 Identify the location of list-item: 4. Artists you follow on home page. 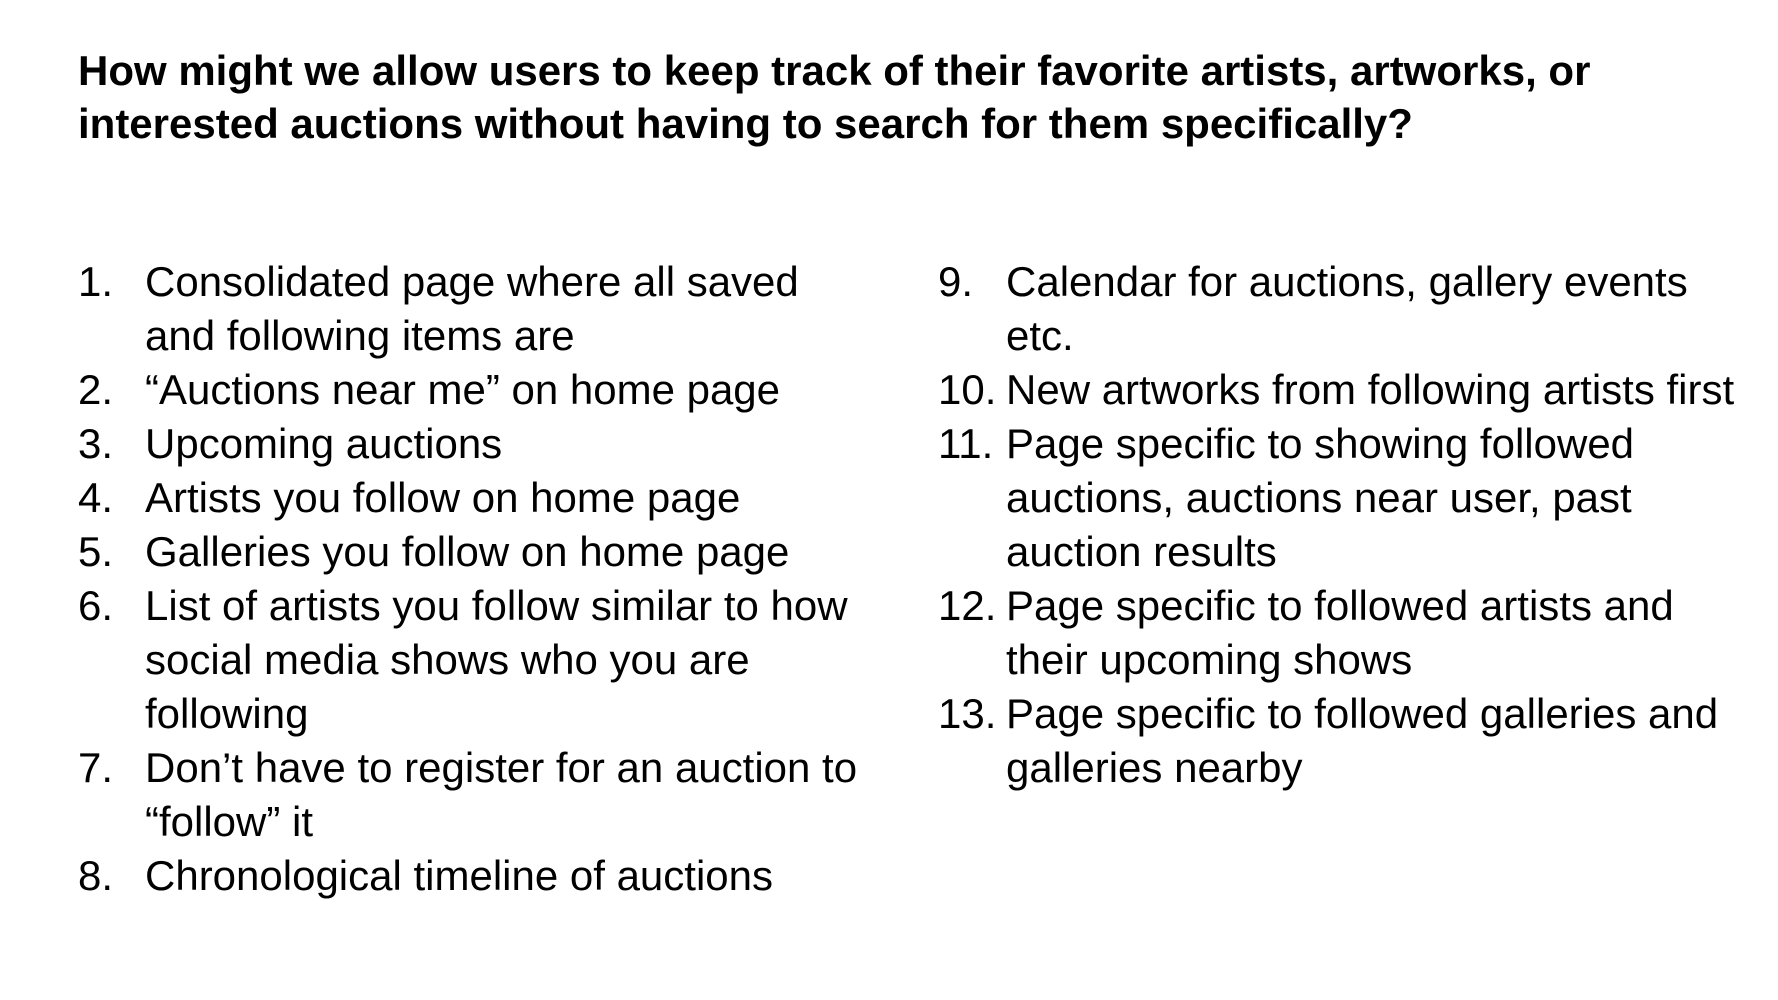
(478, 498).